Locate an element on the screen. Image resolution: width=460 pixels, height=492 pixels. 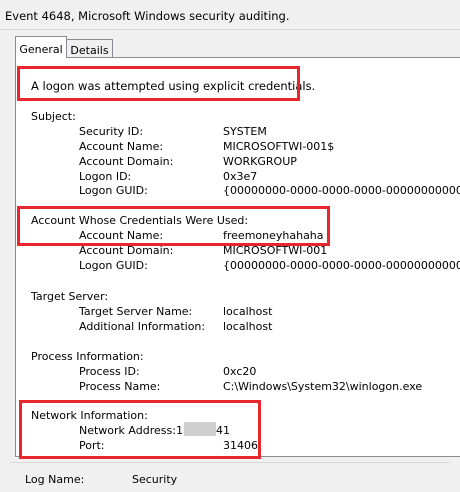
subject-logon-guid-label: Logon GUID: is located at coordinates (113, 190).